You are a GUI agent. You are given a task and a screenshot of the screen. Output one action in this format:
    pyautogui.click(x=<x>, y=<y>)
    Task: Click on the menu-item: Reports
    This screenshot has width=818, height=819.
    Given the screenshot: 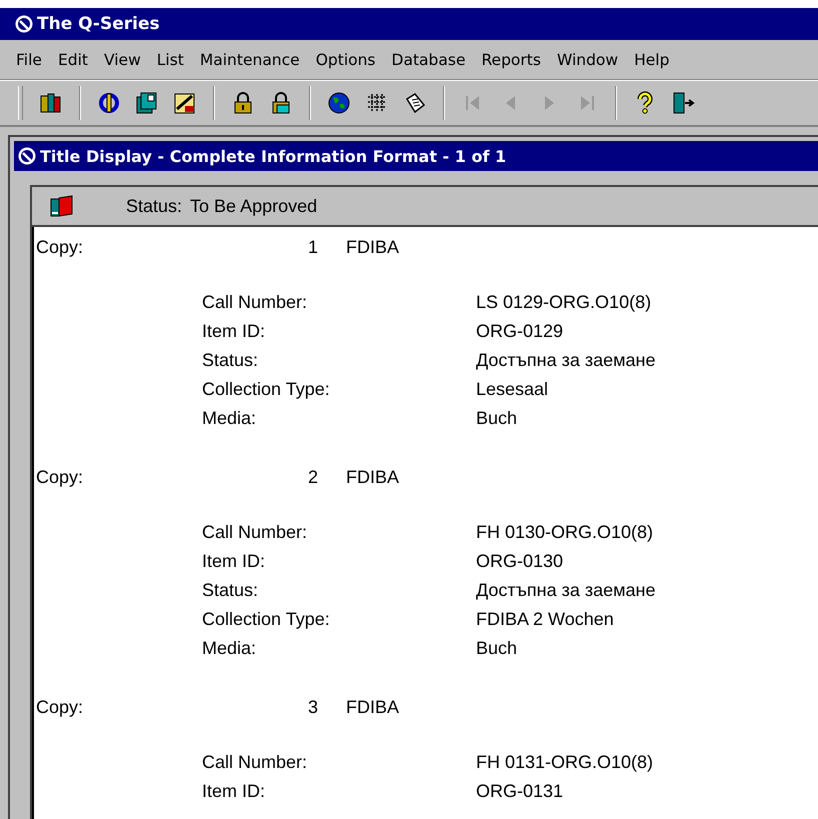 What is the action you would take?
    pyautogui.click(x=511, y=59)
    